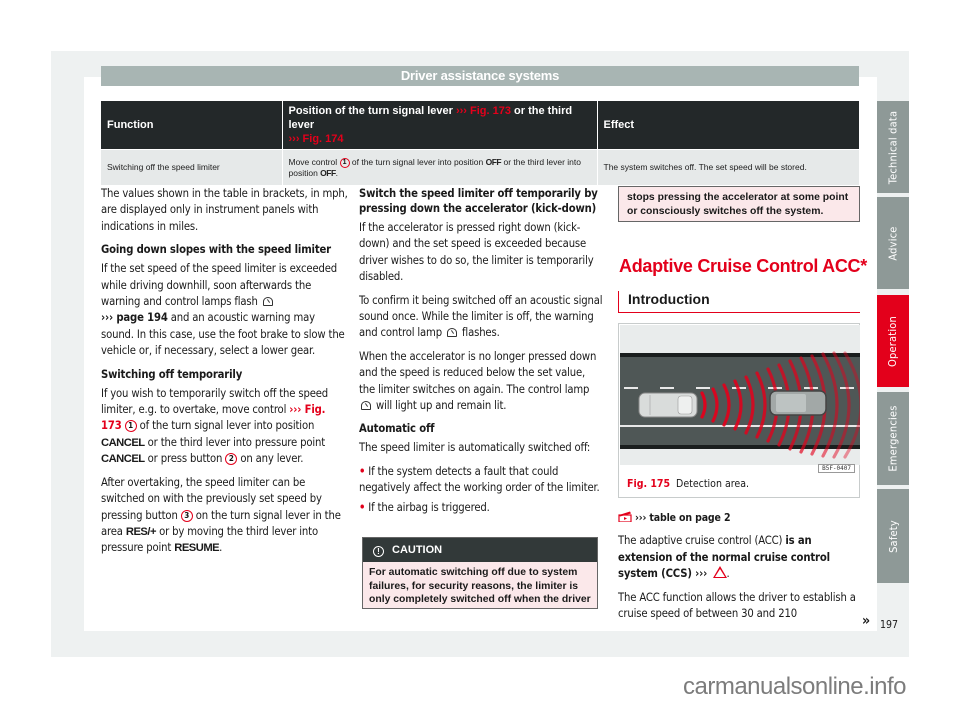  I want to click on figure-caption-text: Detection area., so click(712, 484).